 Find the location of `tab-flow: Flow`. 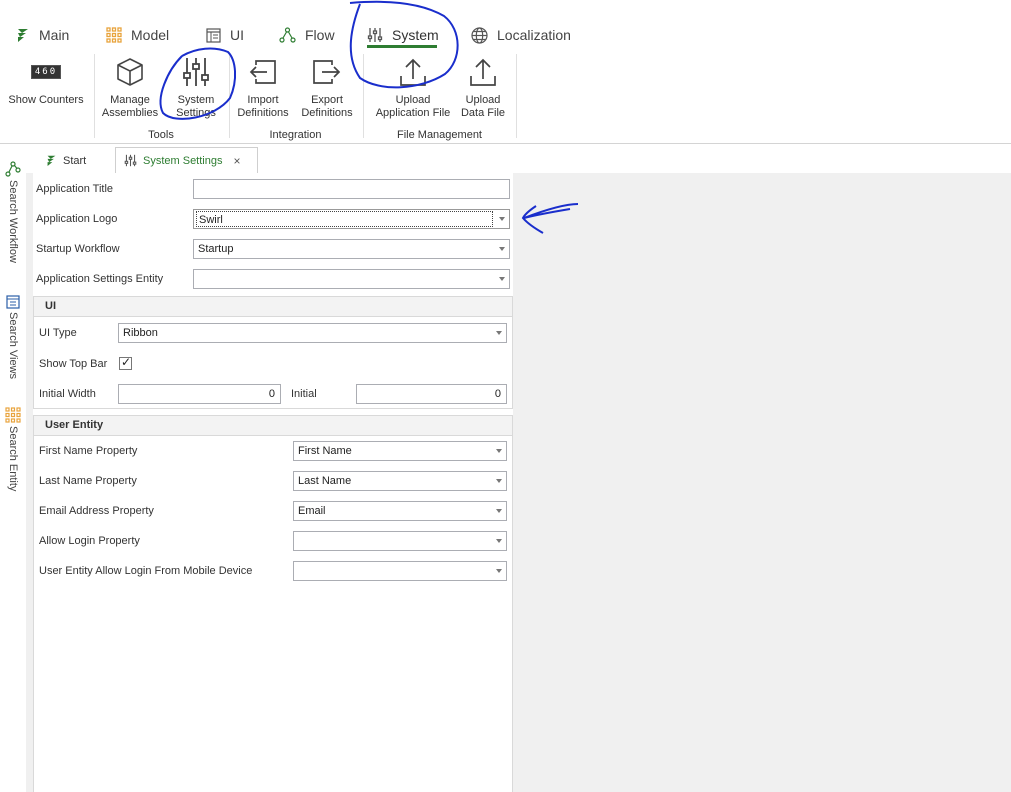

tab-flow: Flow is located at coordinates (307, 35).